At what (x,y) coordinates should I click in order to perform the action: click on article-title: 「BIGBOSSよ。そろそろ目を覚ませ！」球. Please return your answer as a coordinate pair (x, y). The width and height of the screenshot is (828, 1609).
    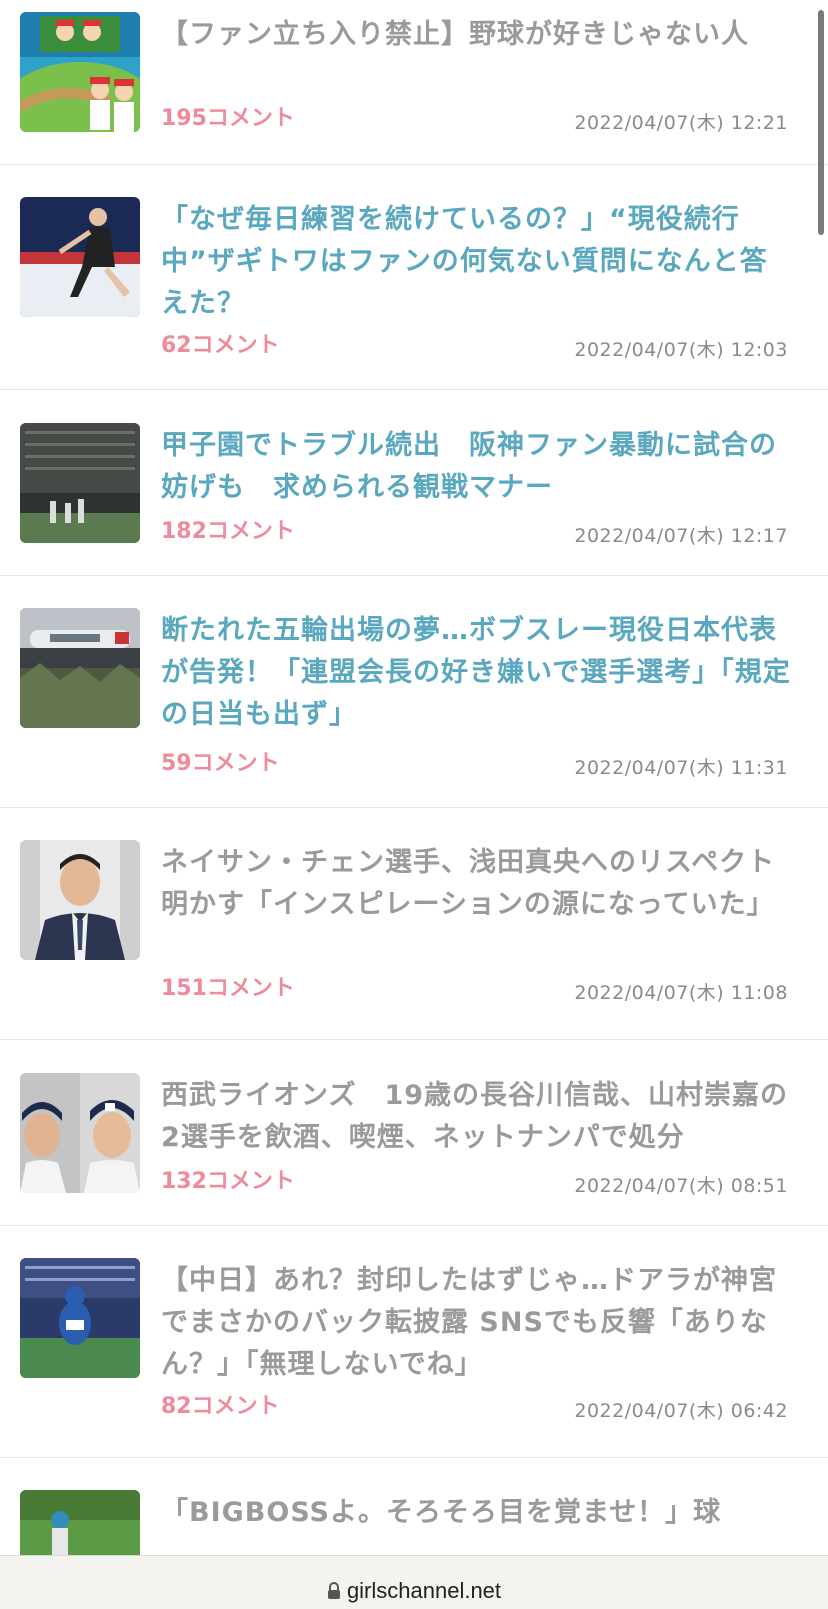
    Looking at the image, I should click on (476, 1513).